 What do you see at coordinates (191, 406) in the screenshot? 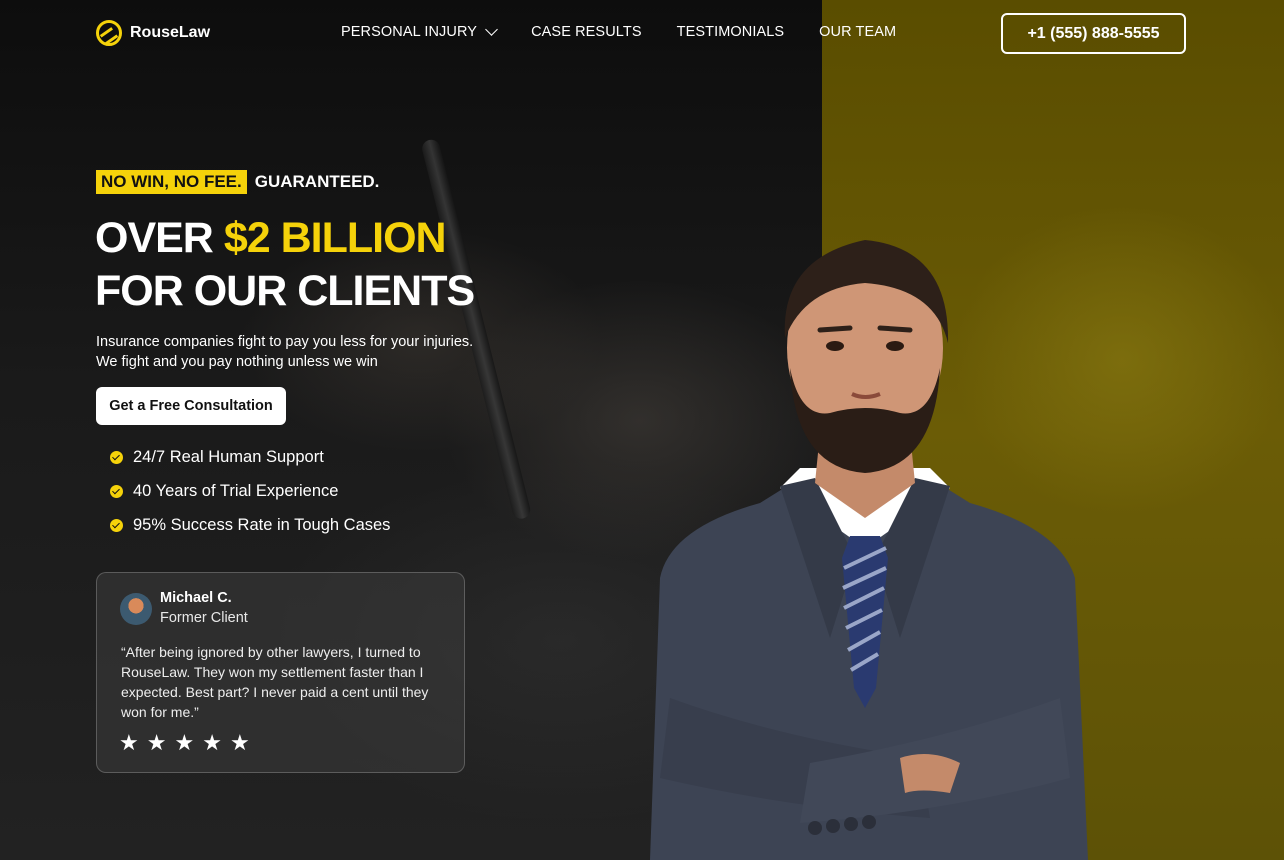
I see `free-consultation-button: Get a Free Consultation` at bounding box center [191, 406].